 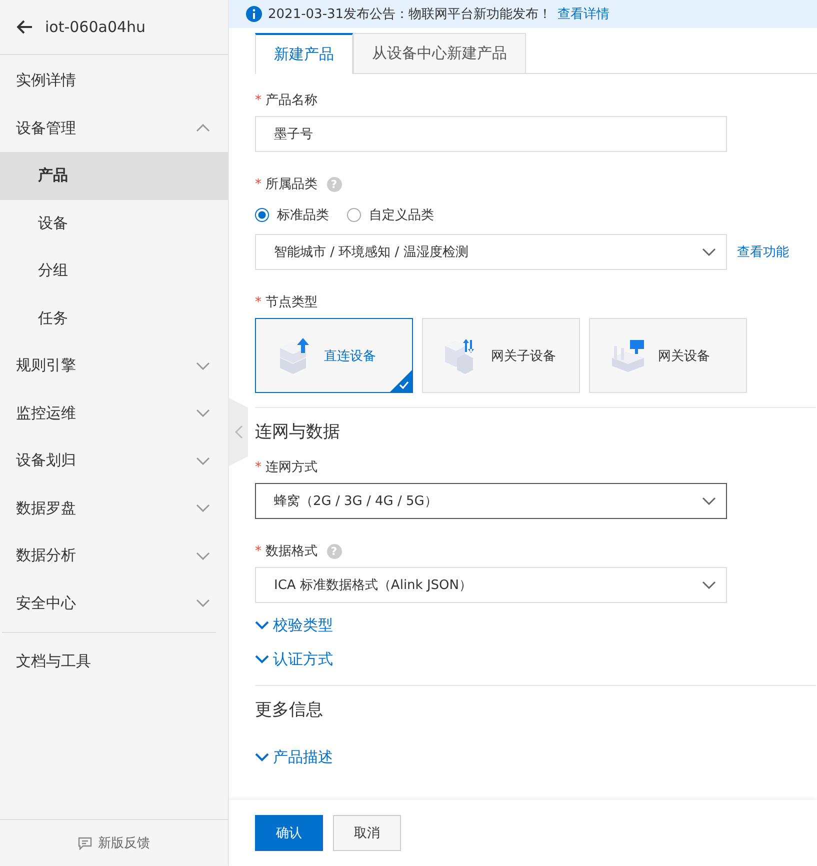 What do you see at coordinates (390, 215) in the screenshot?
I see `radio-option: 自定义品类` at bounding box center [390, 215].